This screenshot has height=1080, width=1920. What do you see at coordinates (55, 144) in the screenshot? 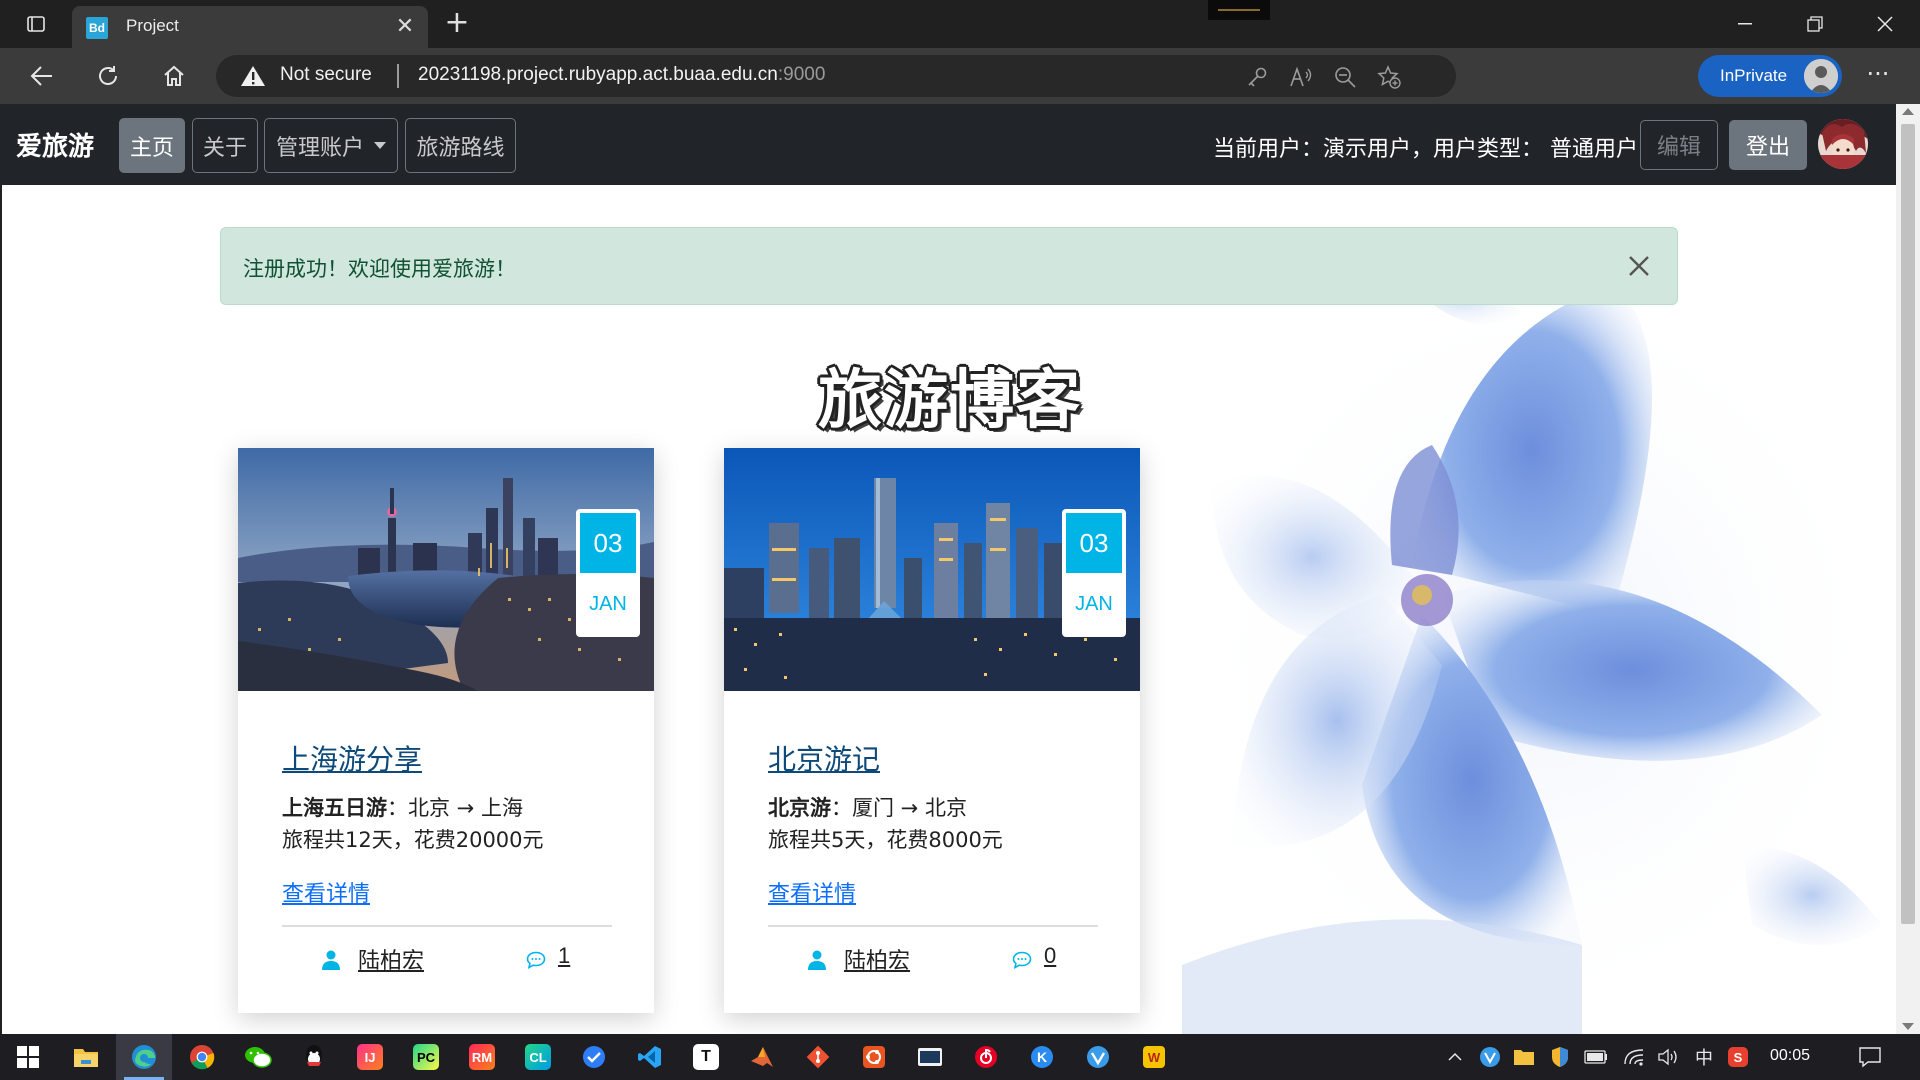
I see `site-brand: 爱旅游` at bounding box center [55, 144].